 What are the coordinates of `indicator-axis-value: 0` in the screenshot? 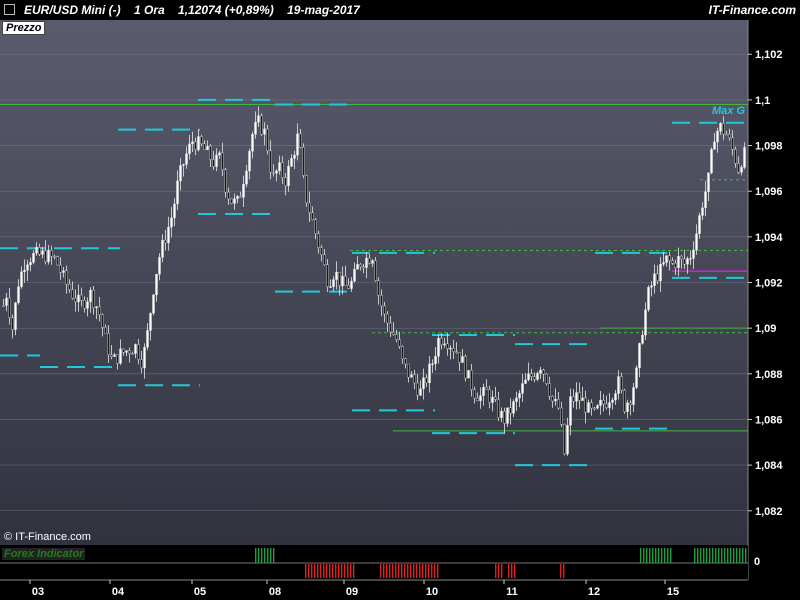 It's located at (757, 562).